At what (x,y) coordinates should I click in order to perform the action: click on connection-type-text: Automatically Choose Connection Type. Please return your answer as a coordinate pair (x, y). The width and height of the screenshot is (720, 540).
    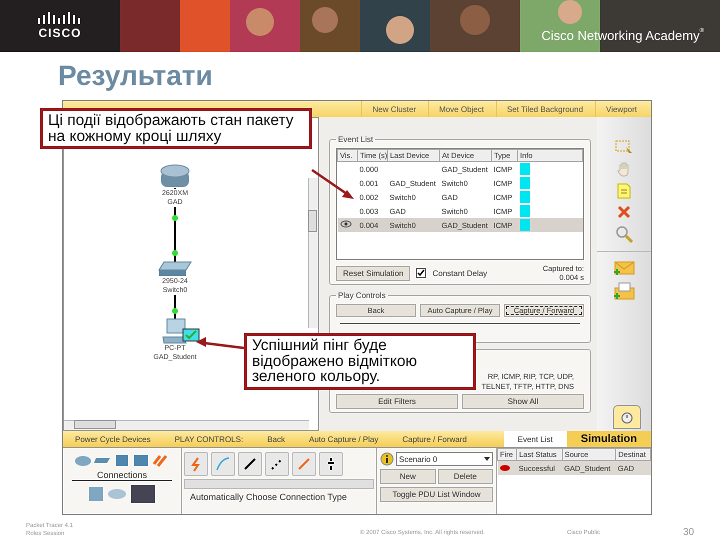
    Looking at the image, I should click on (268, 497).